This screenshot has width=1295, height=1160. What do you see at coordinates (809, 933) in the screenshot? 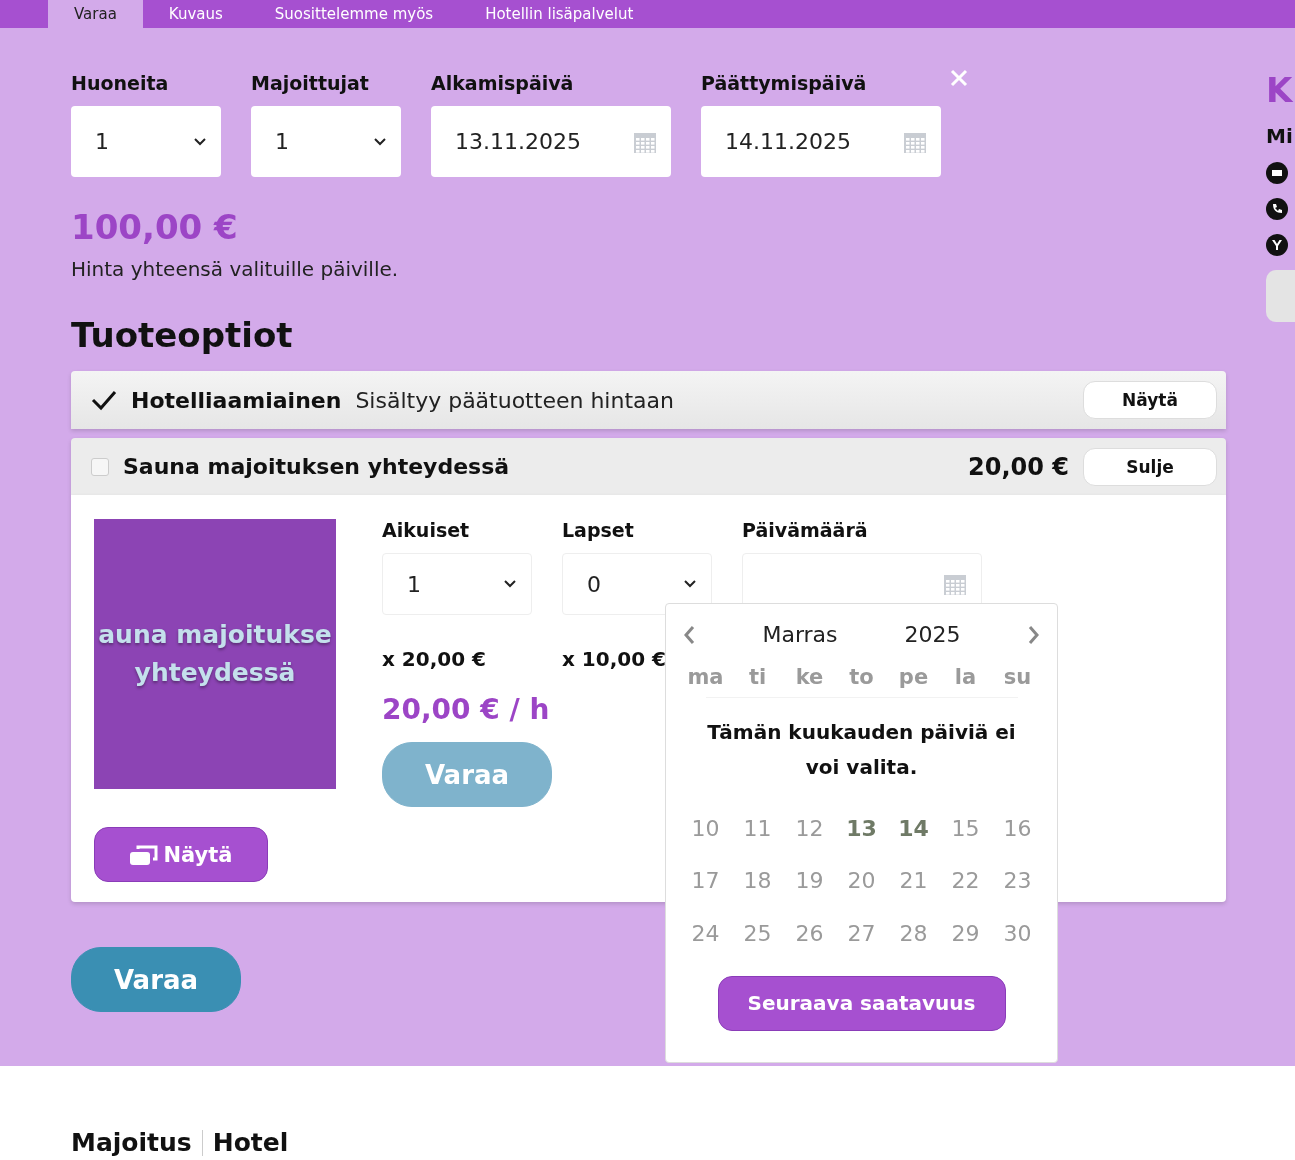
I see `calendar-day: 26` at bounding box center [809, 933].